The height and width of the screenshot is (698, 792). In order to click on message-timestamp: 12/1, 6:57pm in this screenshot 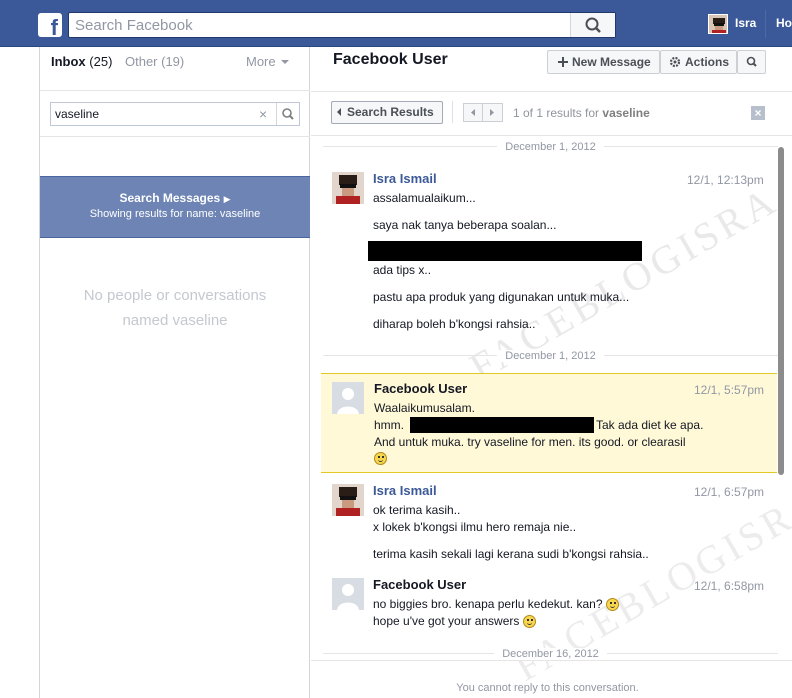, I will do `click(729, 492)`.